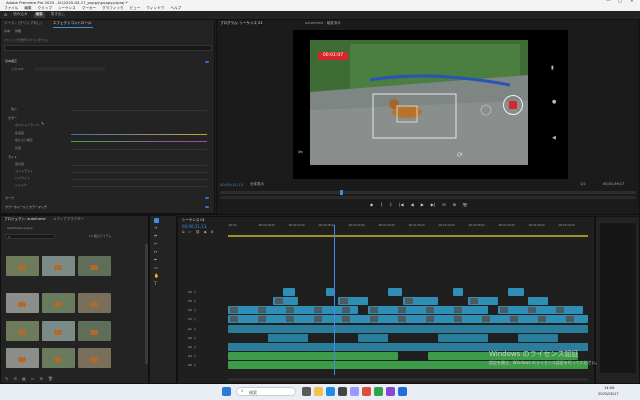  Describe the element at coordinates (175, 8) in the screenshot. I see `menu-help: ヘルプ` at that location.